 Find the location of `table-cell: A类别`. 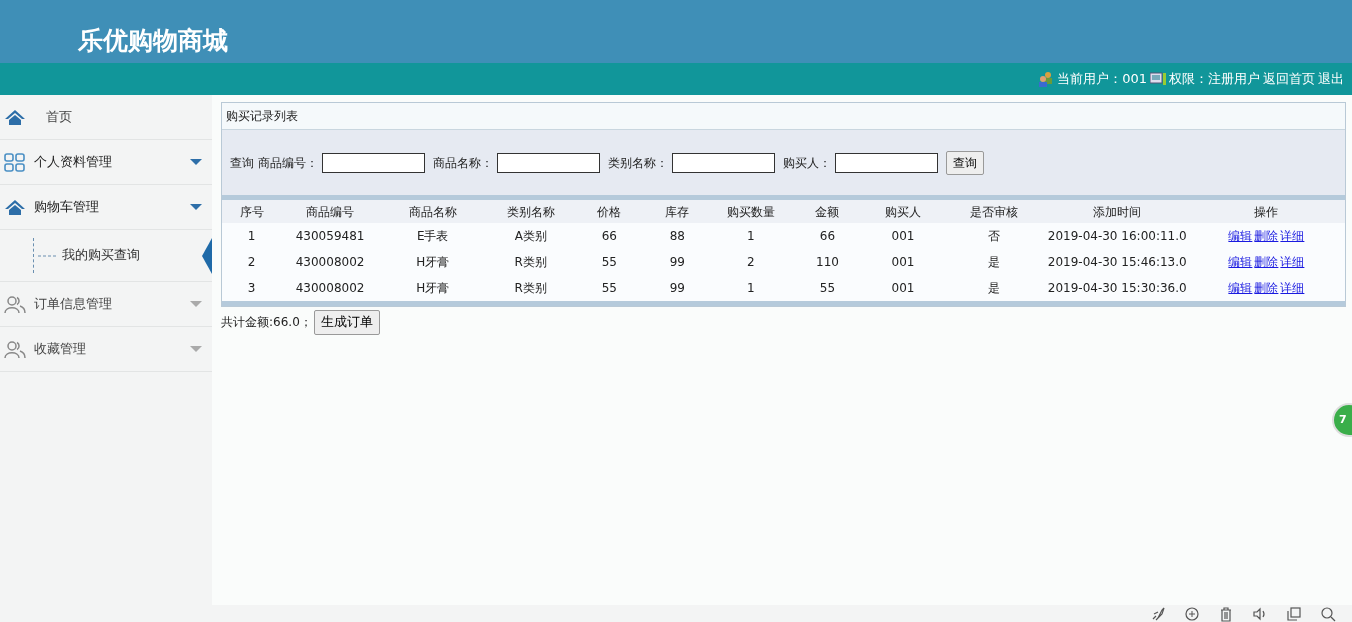

table-cell: A类别 is located at coordinates (531, 236).